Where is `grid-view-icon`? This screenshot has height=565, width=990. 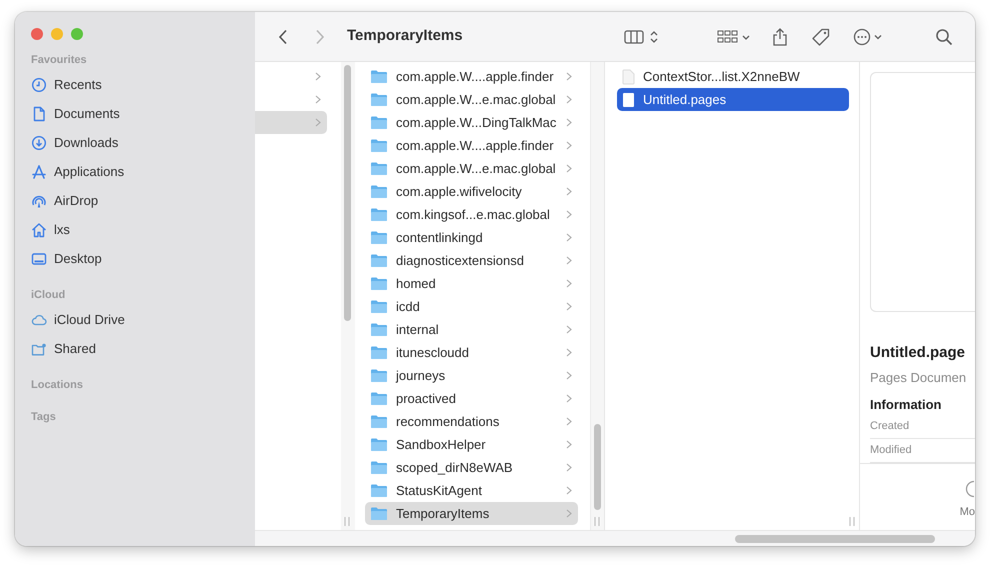 grid-view-icon is located at coordinates (734, 37).